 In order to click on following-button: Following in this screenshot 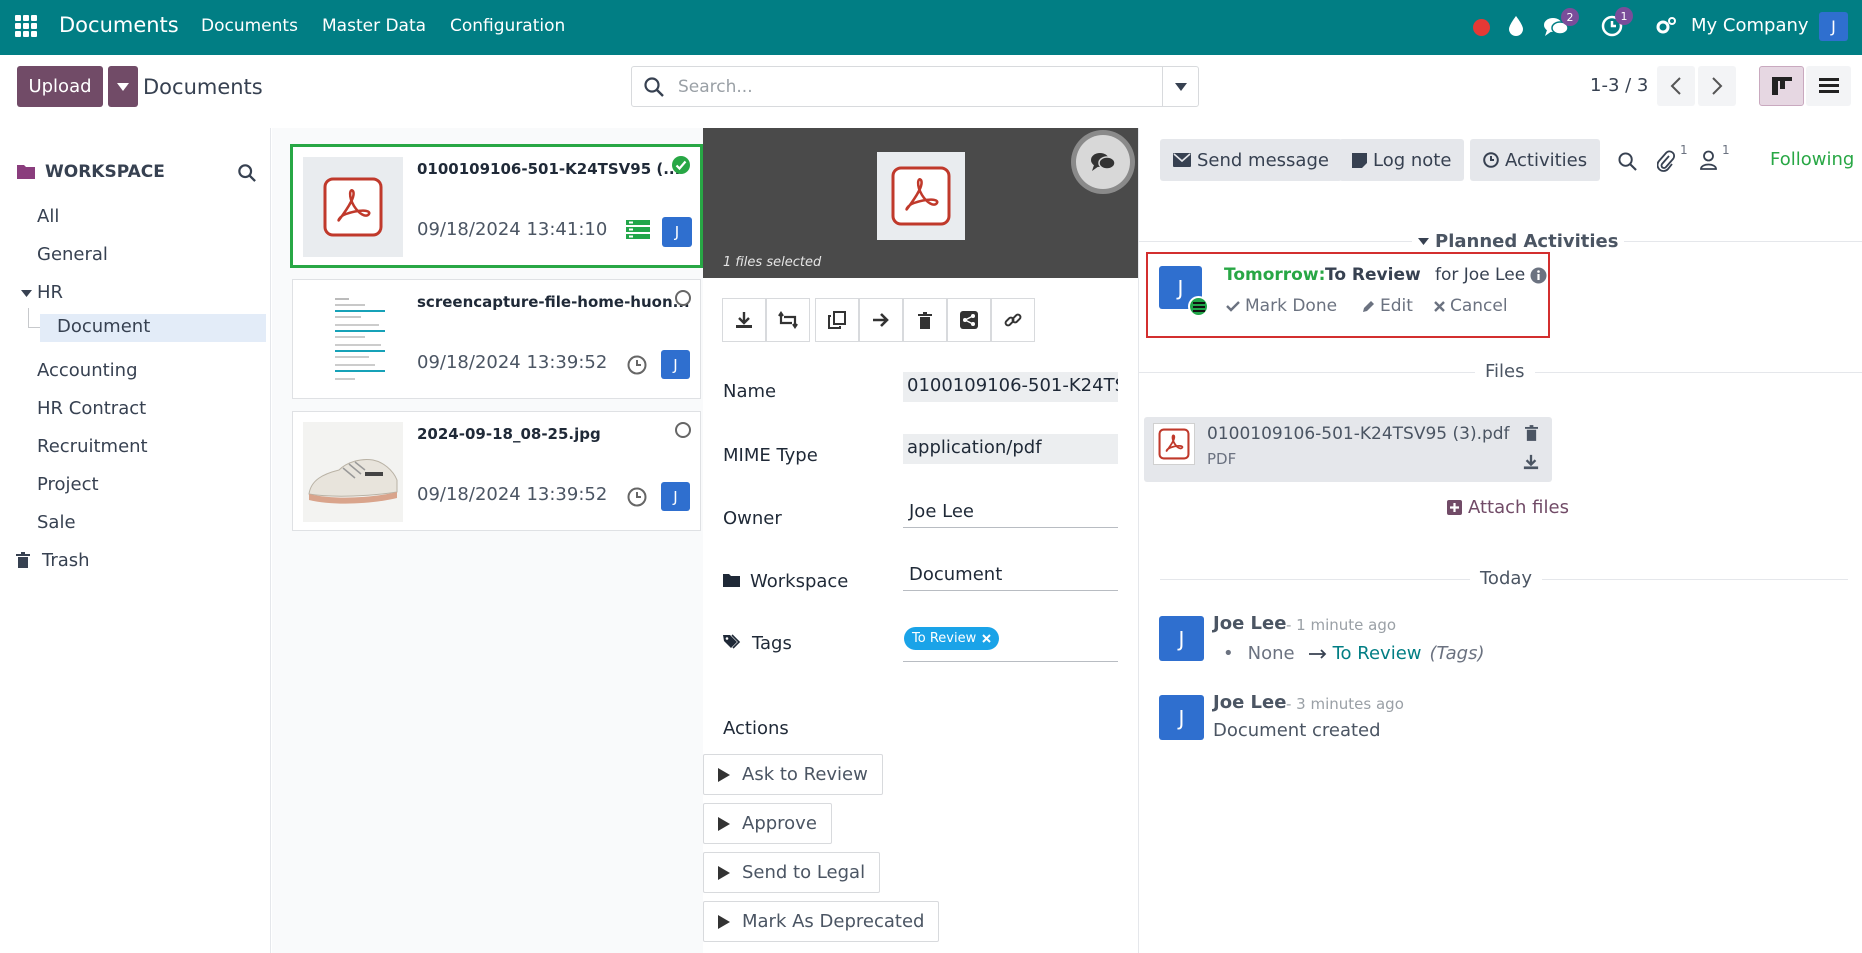, I will do `click(1812, 159)`.